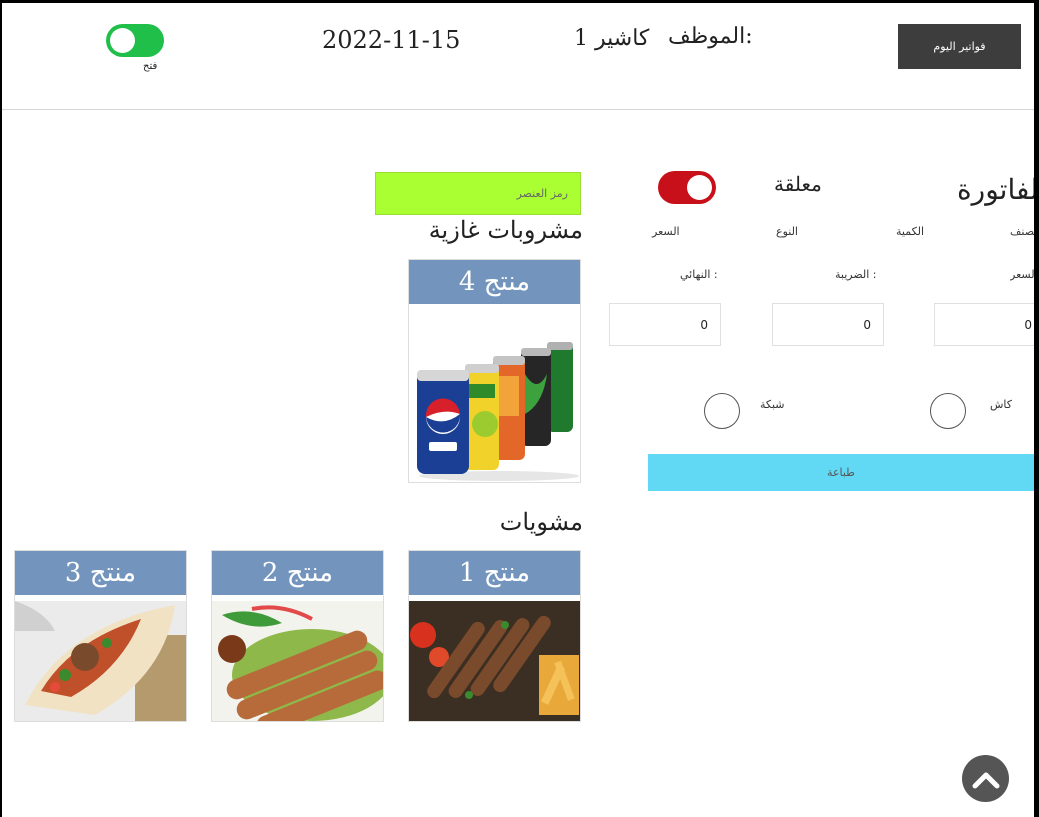 The image size is (1039, 817). Describe the element at coordinates (710, 36) in the screenshot. I see `employee-label: الموظف:` at that location.